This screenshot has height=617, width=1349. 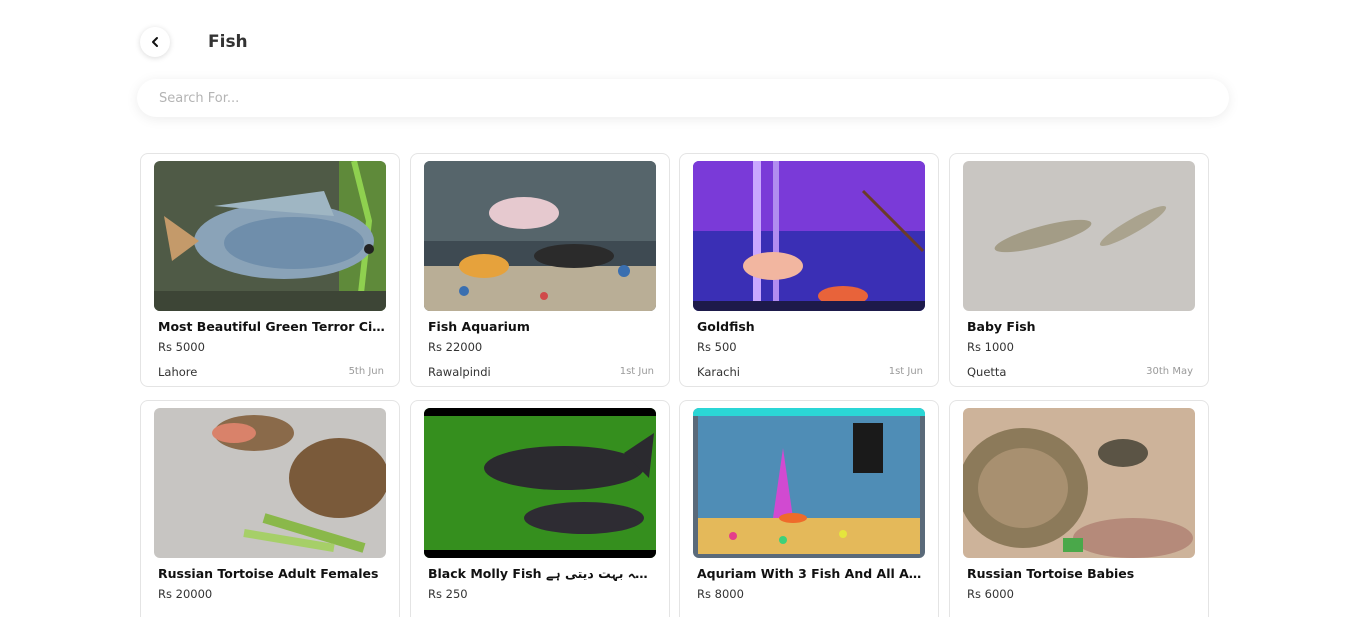 What do you see at coordinates (811, 573) in the screenshot?
I see `listing-title: Aquriam With 3 Fish And All Accessories` at bounding box center [811, 573].